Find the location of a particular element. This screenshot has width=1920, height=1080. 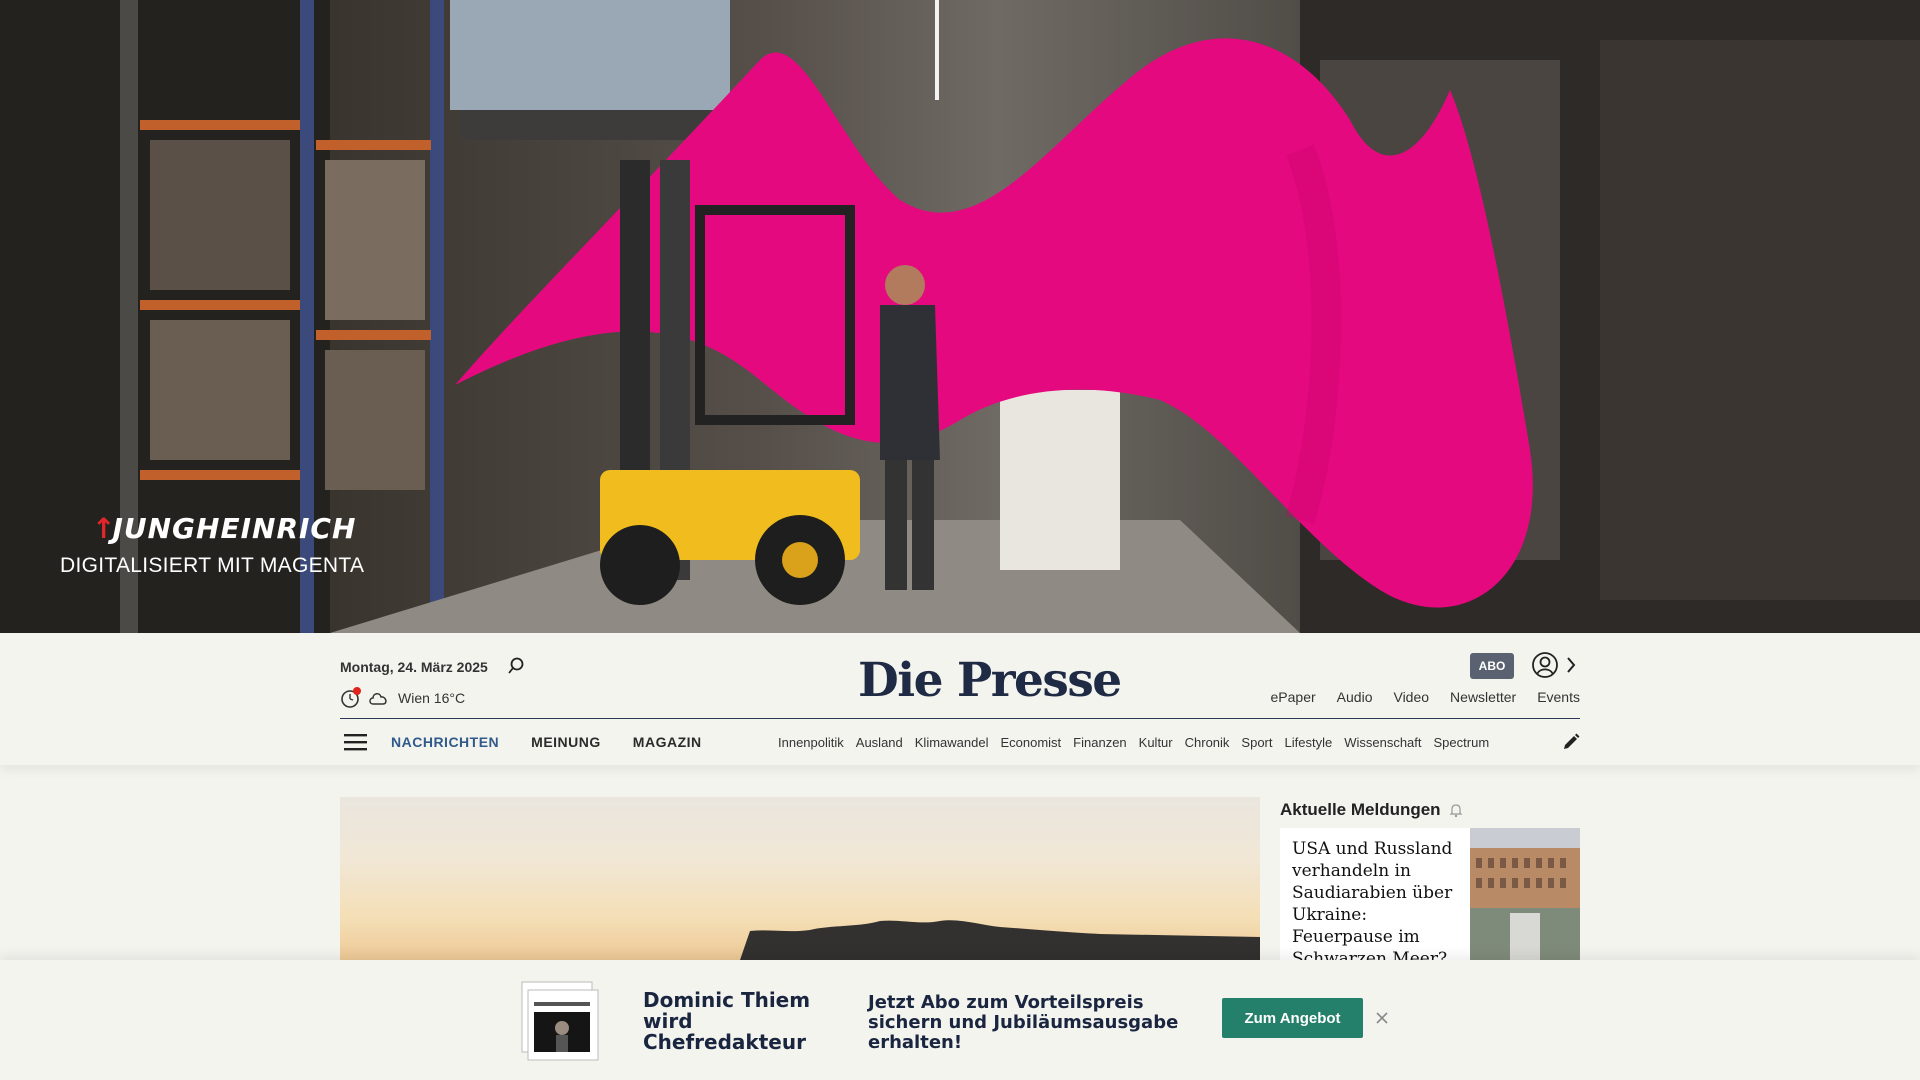

subnav-chronik: Chronik is located at coordinates (1207, 742).